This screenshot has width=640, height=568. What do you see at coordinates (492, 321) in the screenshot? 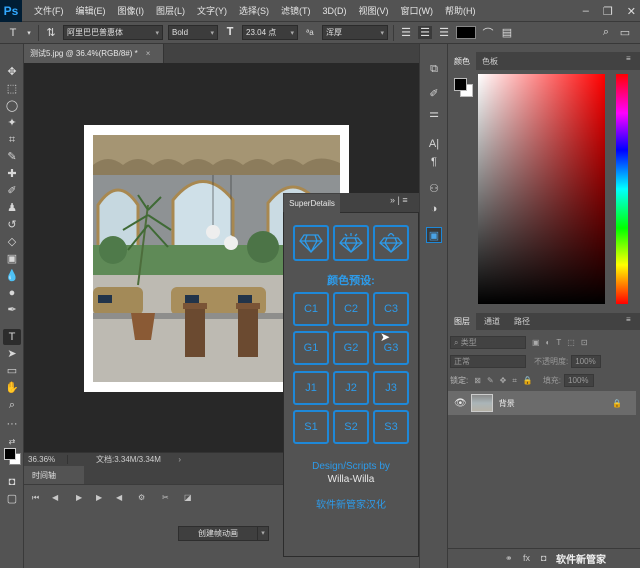
I see `tab-channels: 通道` at bounding box center [492, 321].